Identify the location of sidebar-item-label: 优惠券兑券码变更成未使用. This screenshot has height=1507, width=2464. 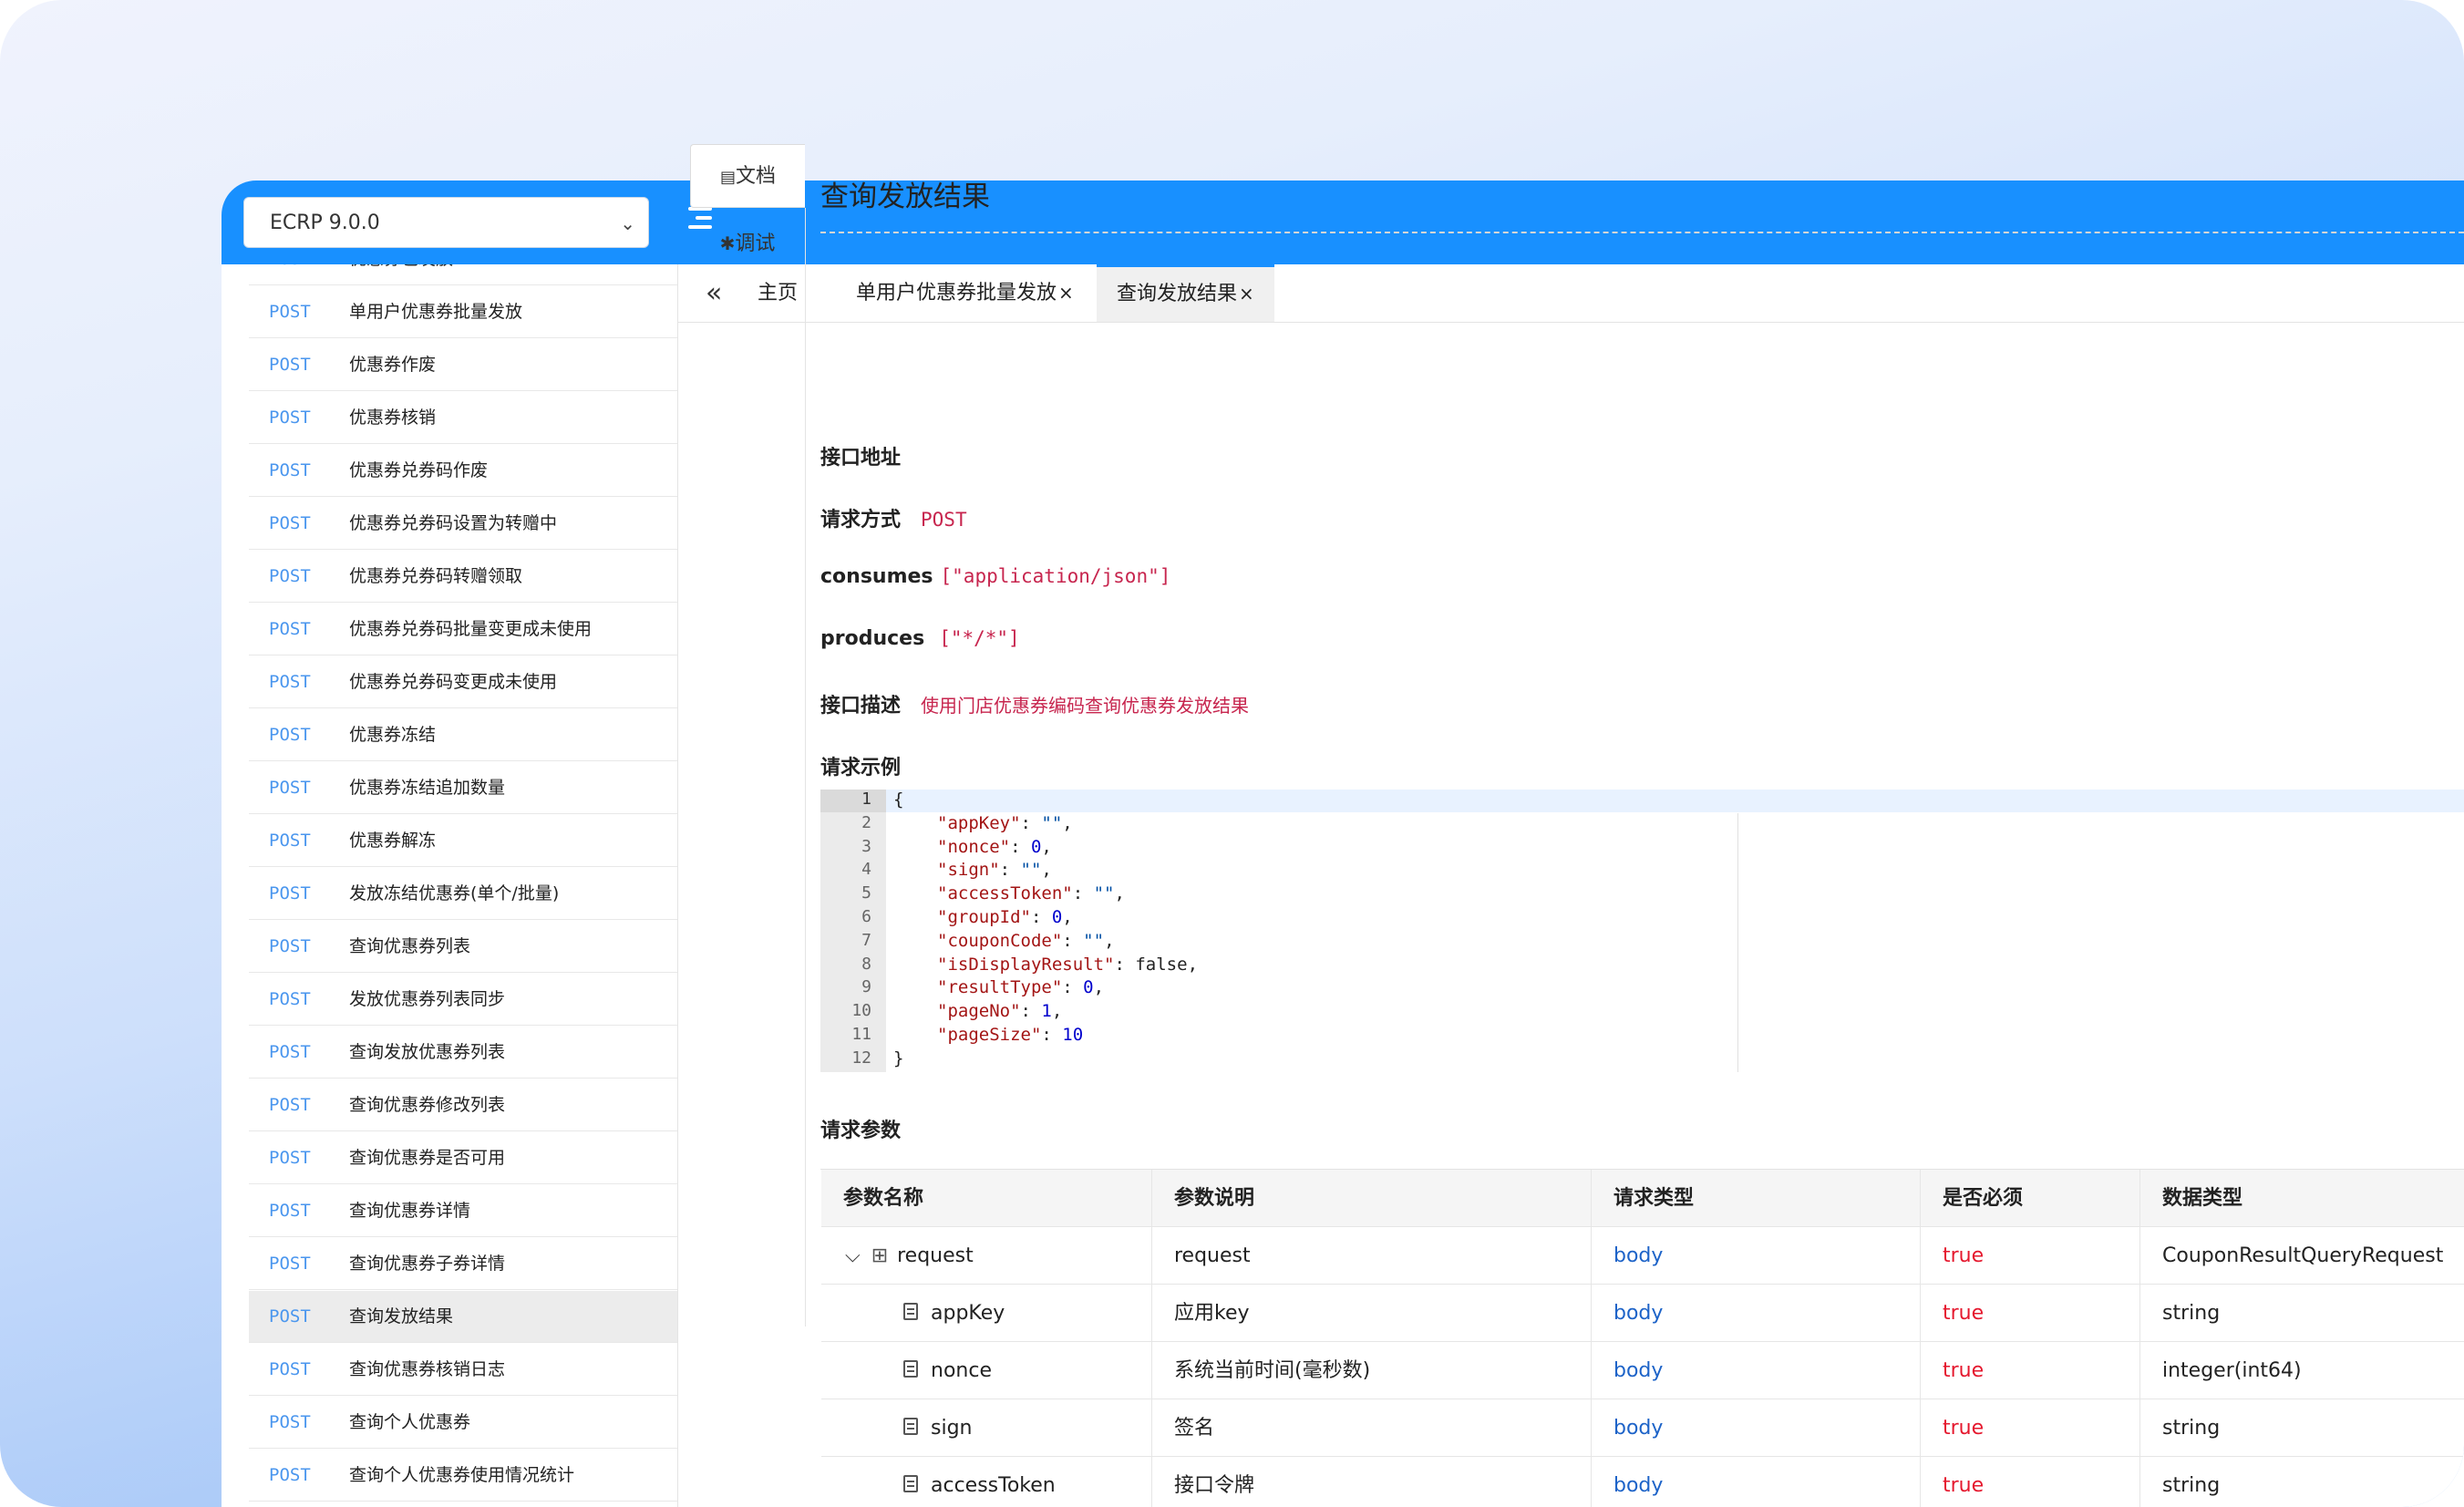
(454, 682).